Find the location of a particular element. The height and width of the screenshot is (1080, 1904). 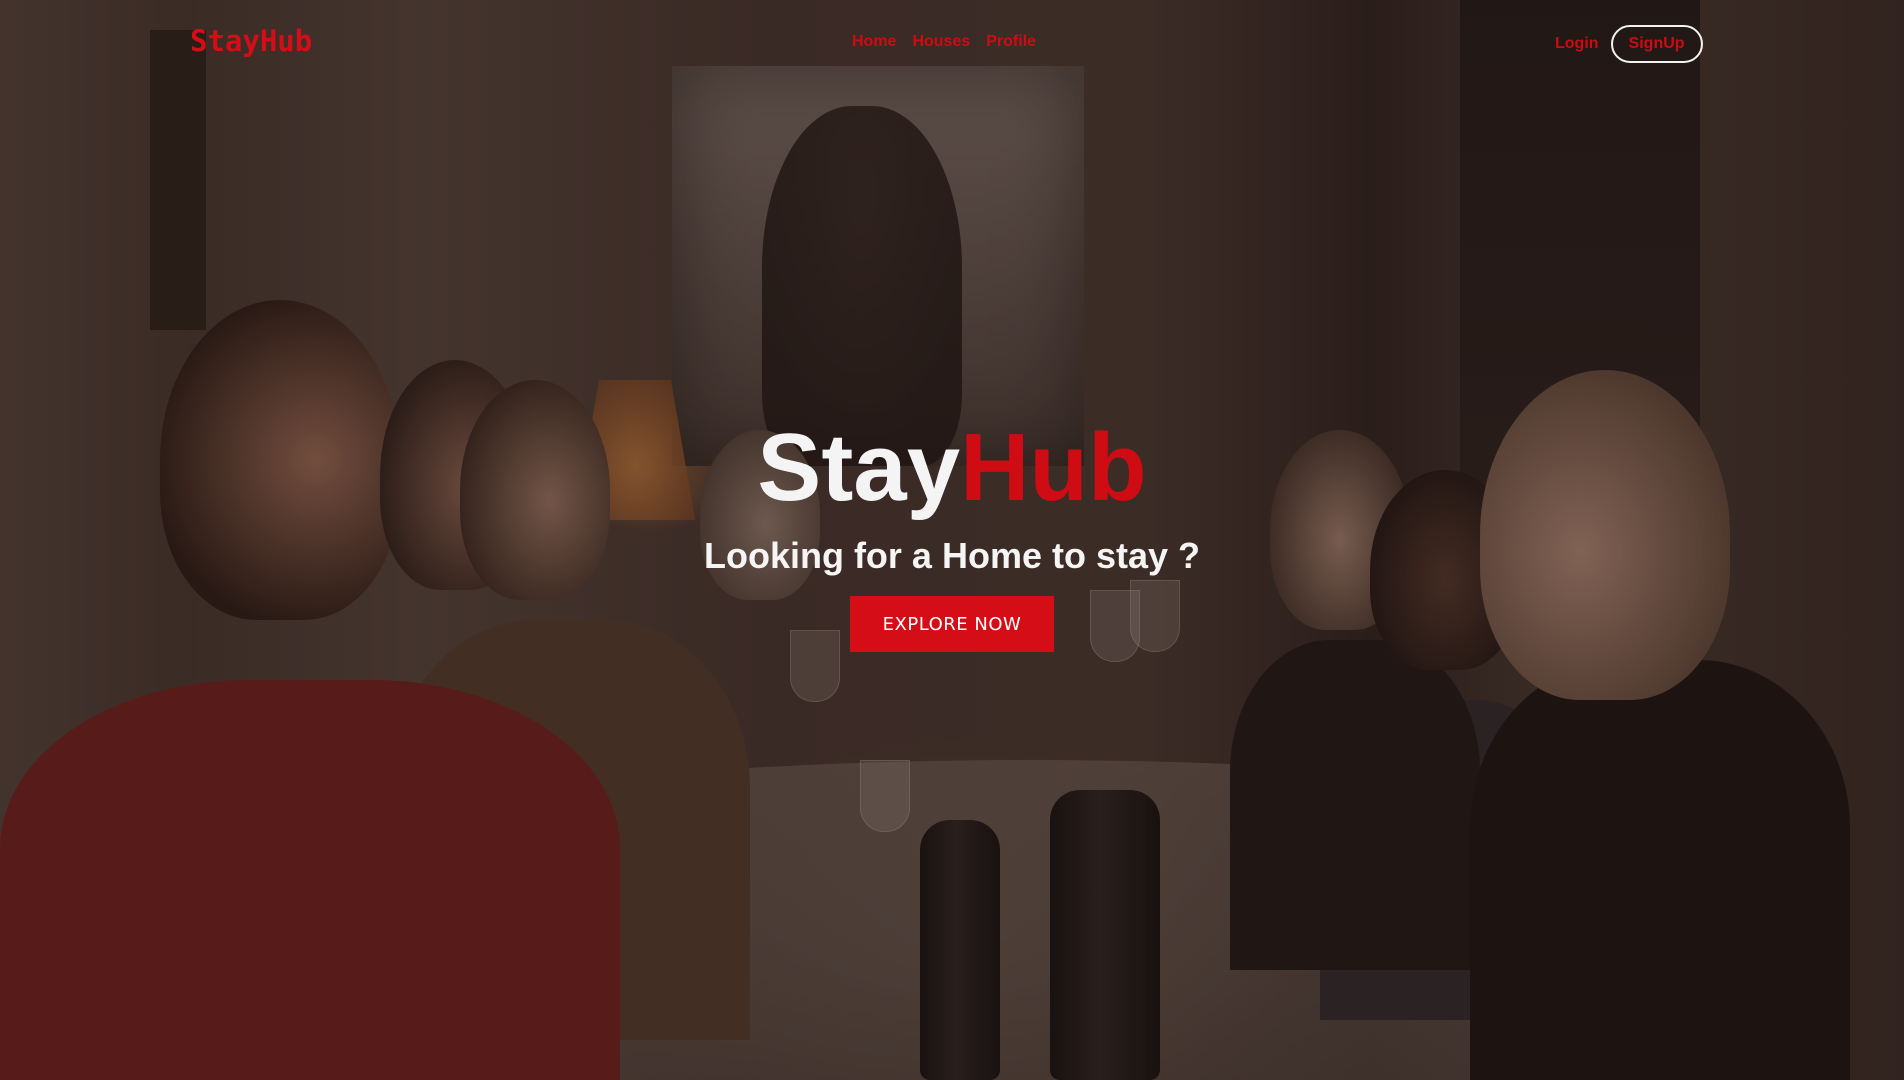

nav-link-profile: Profile is located at coordinates (1011, 42).